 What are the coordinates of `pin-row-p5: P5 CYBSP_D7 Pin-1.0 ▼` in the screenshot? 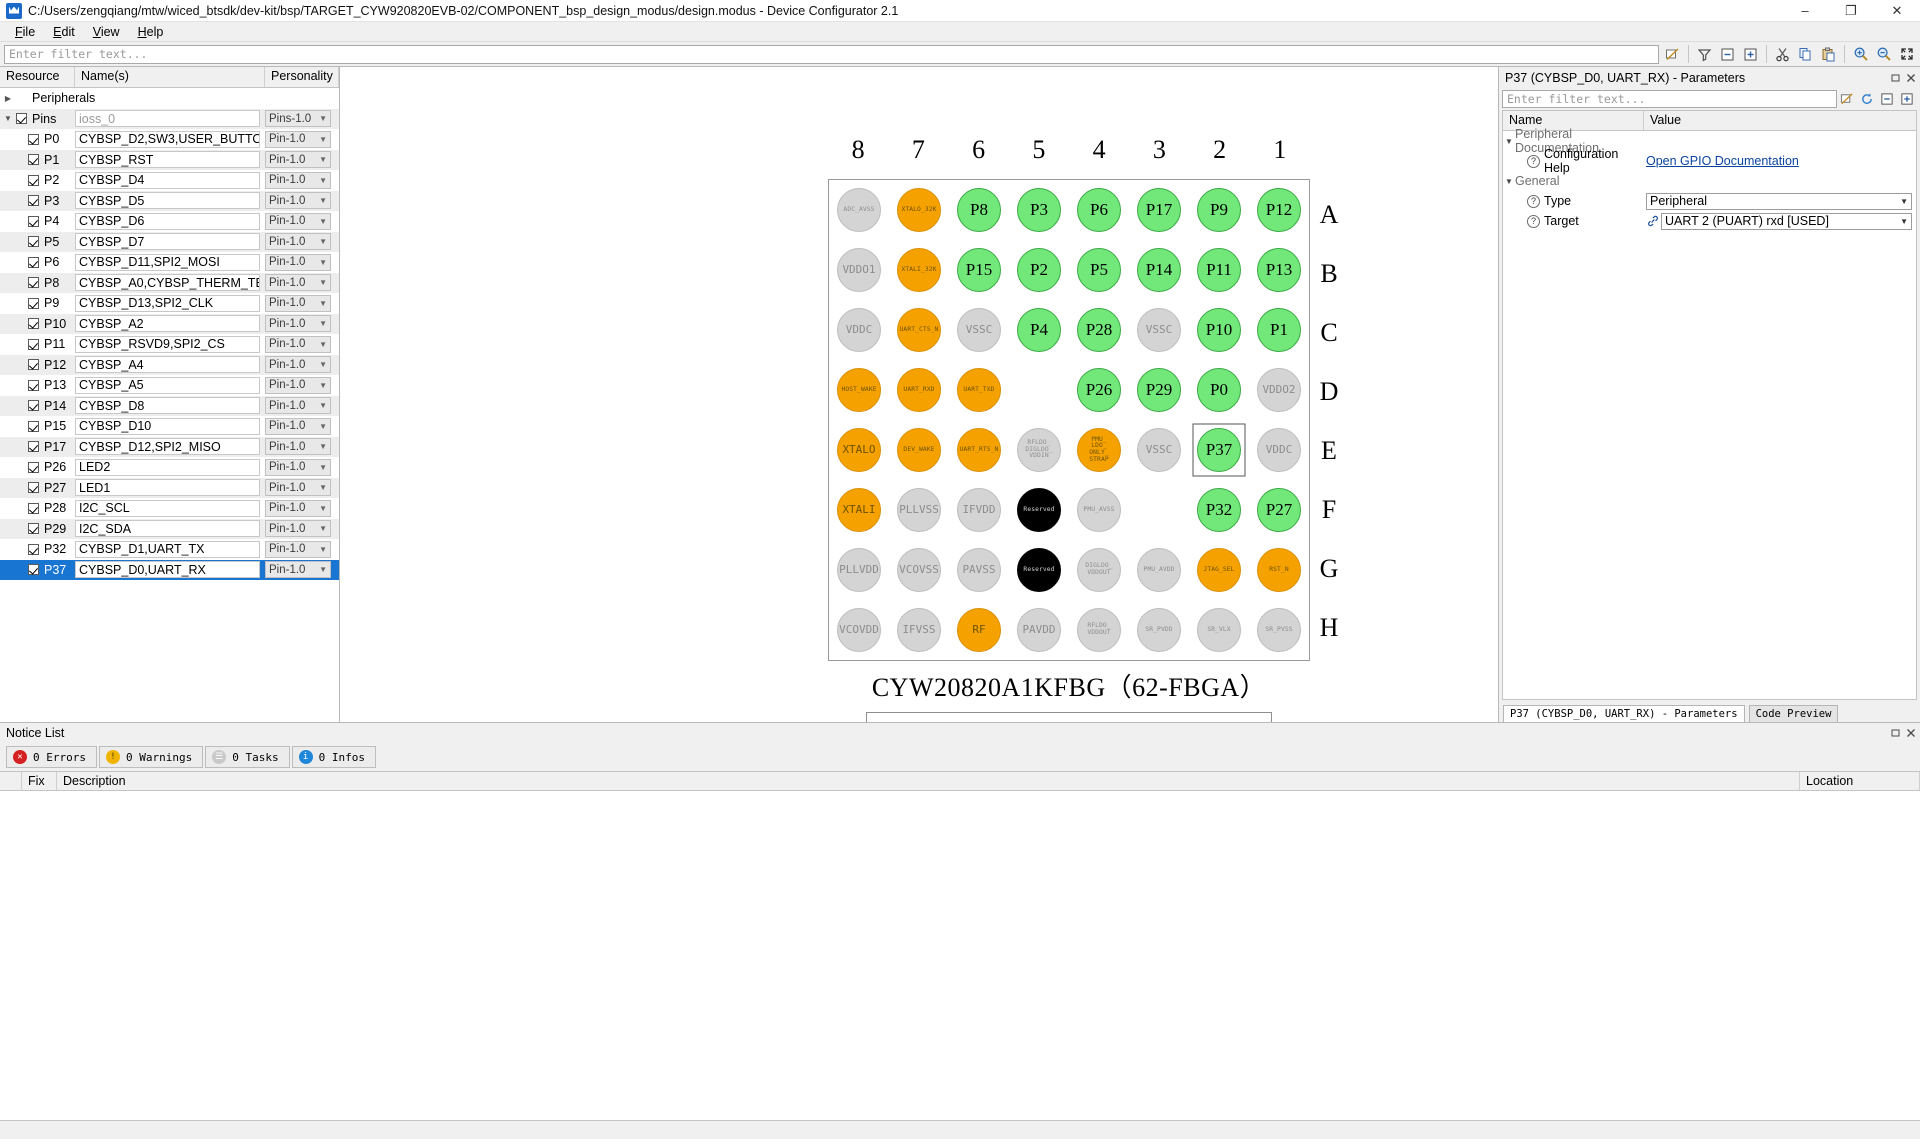 It's located at (169, 241).